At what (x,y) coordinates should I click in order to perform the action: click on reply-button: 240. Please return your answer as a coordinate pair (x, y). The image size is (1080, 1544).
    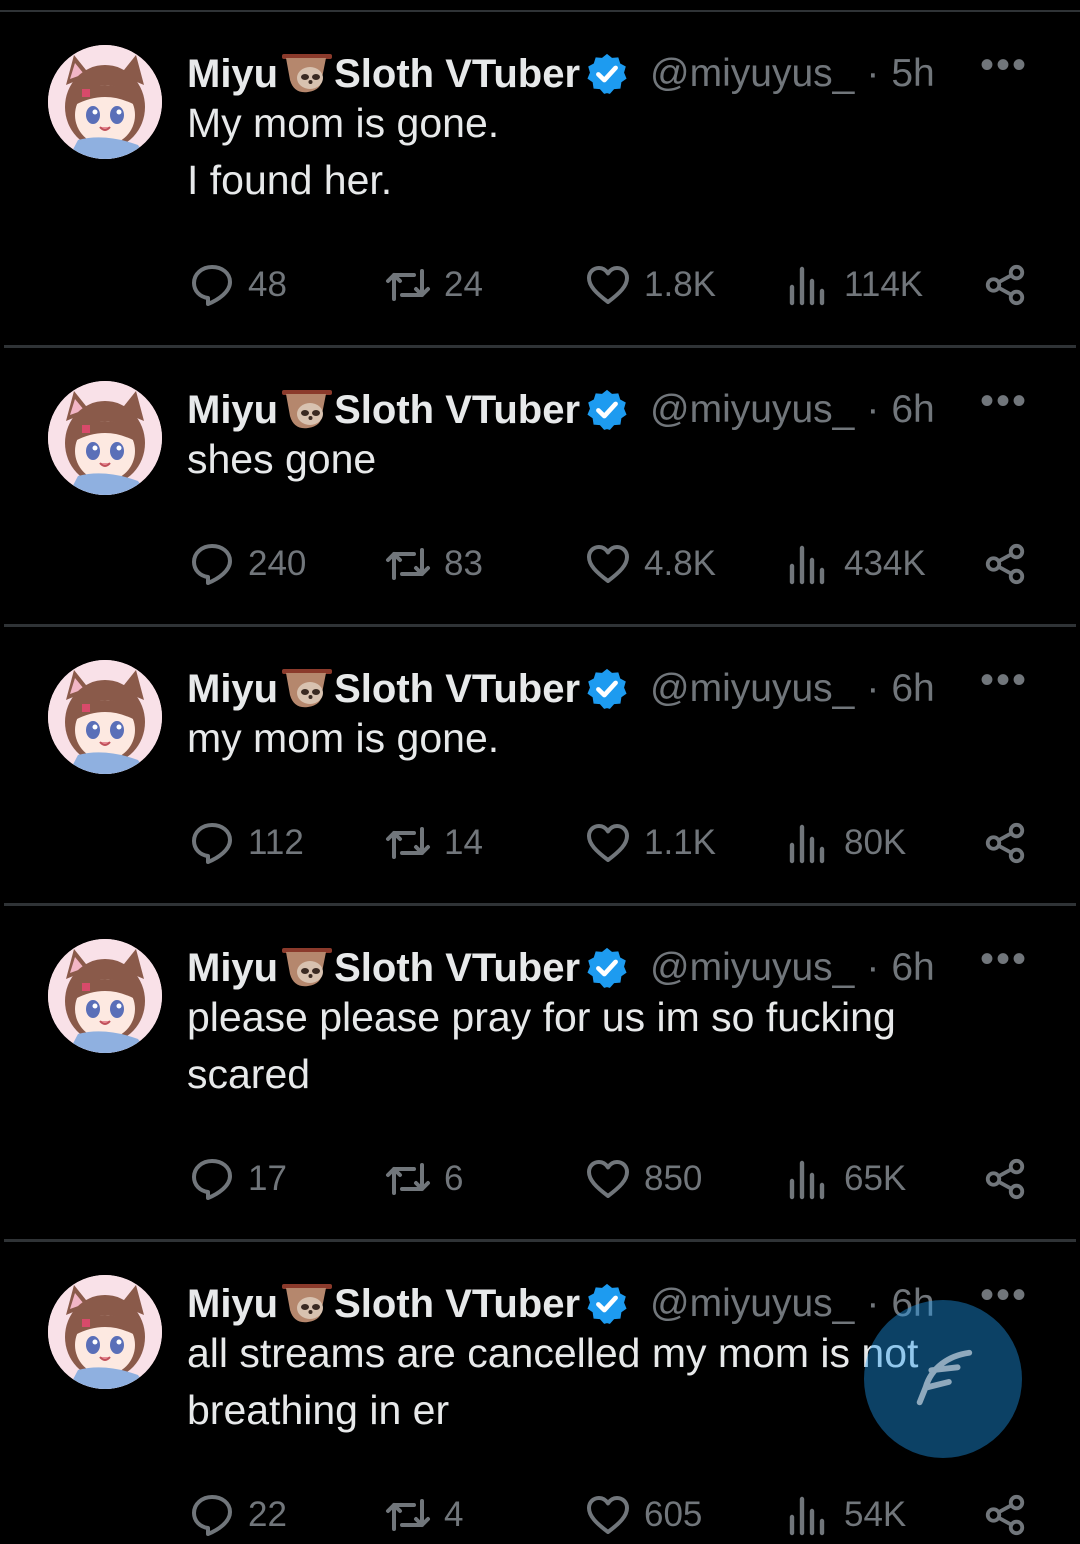
    Looking at the image, I should click on (247, 564).